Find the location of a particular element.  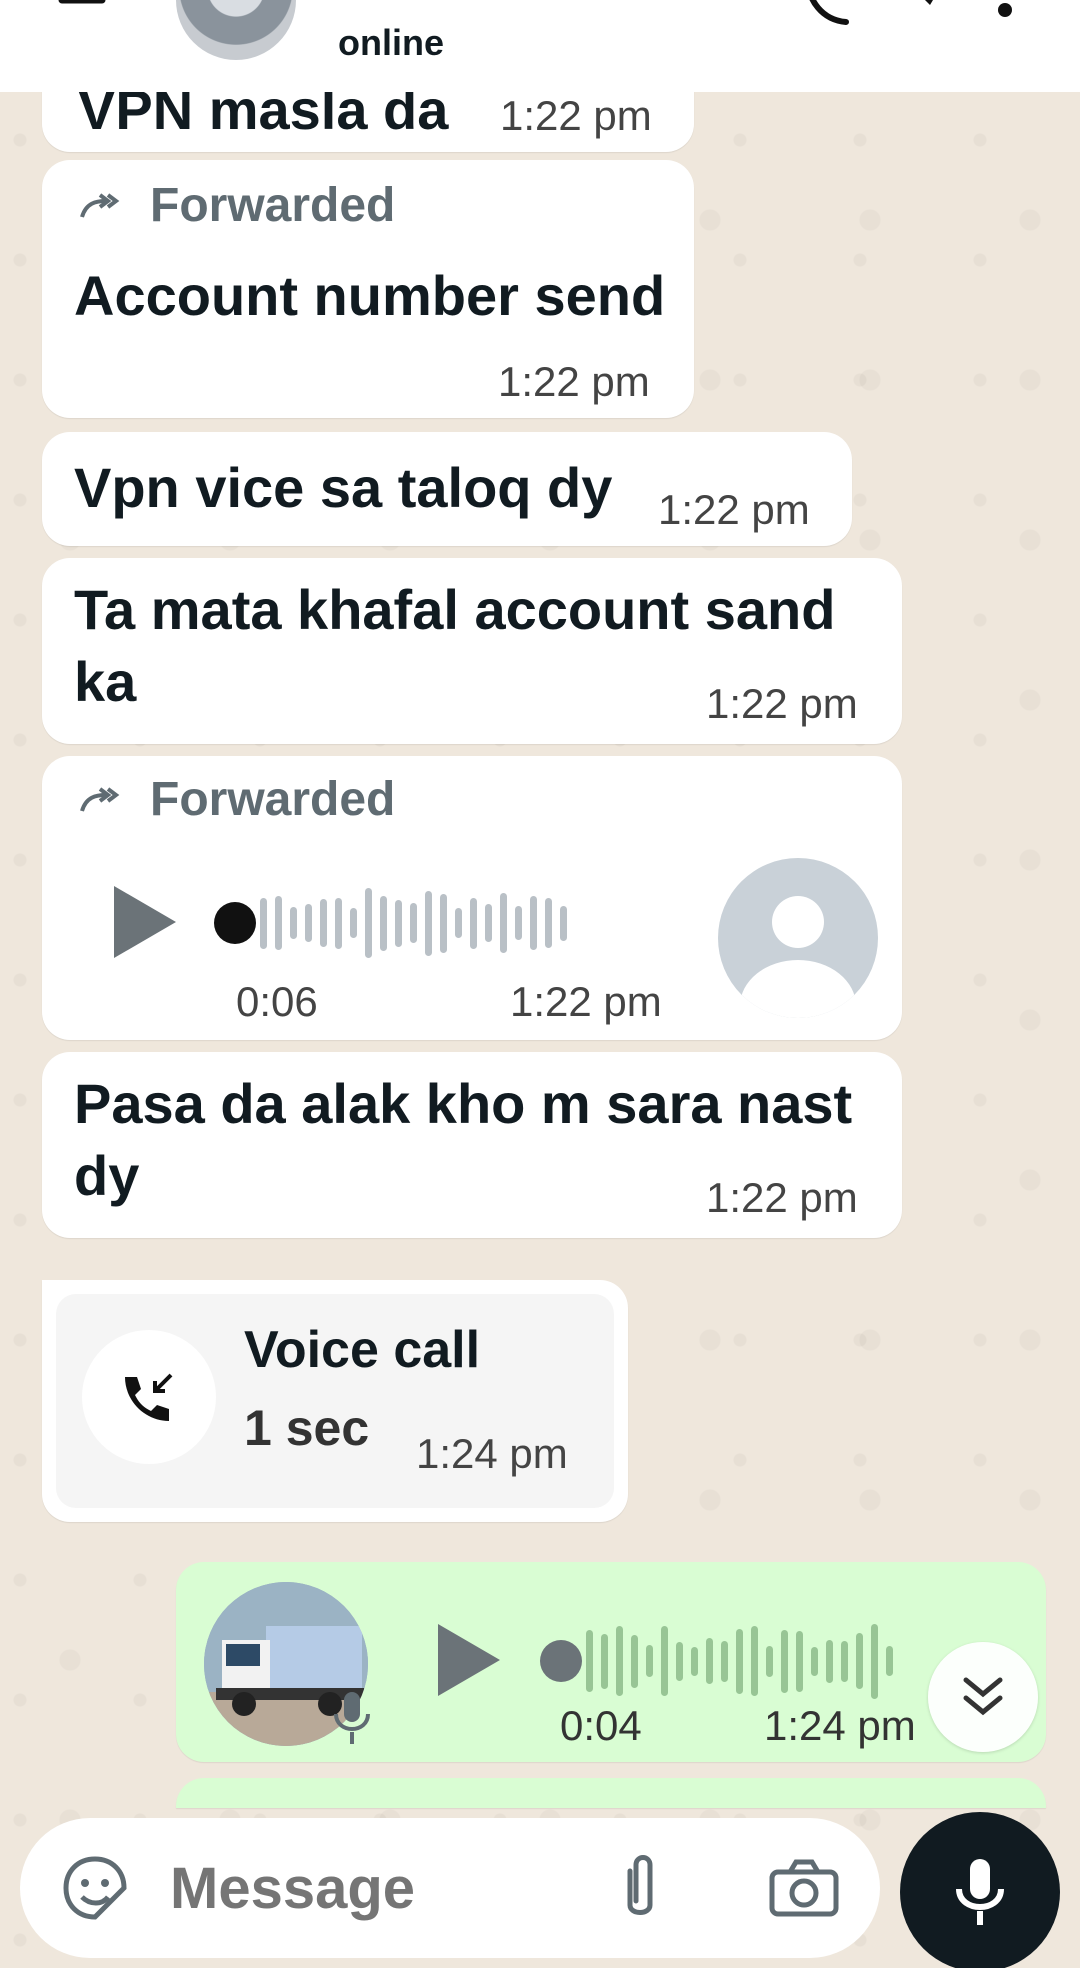

message-composer is located at coordinates (450, 1888).